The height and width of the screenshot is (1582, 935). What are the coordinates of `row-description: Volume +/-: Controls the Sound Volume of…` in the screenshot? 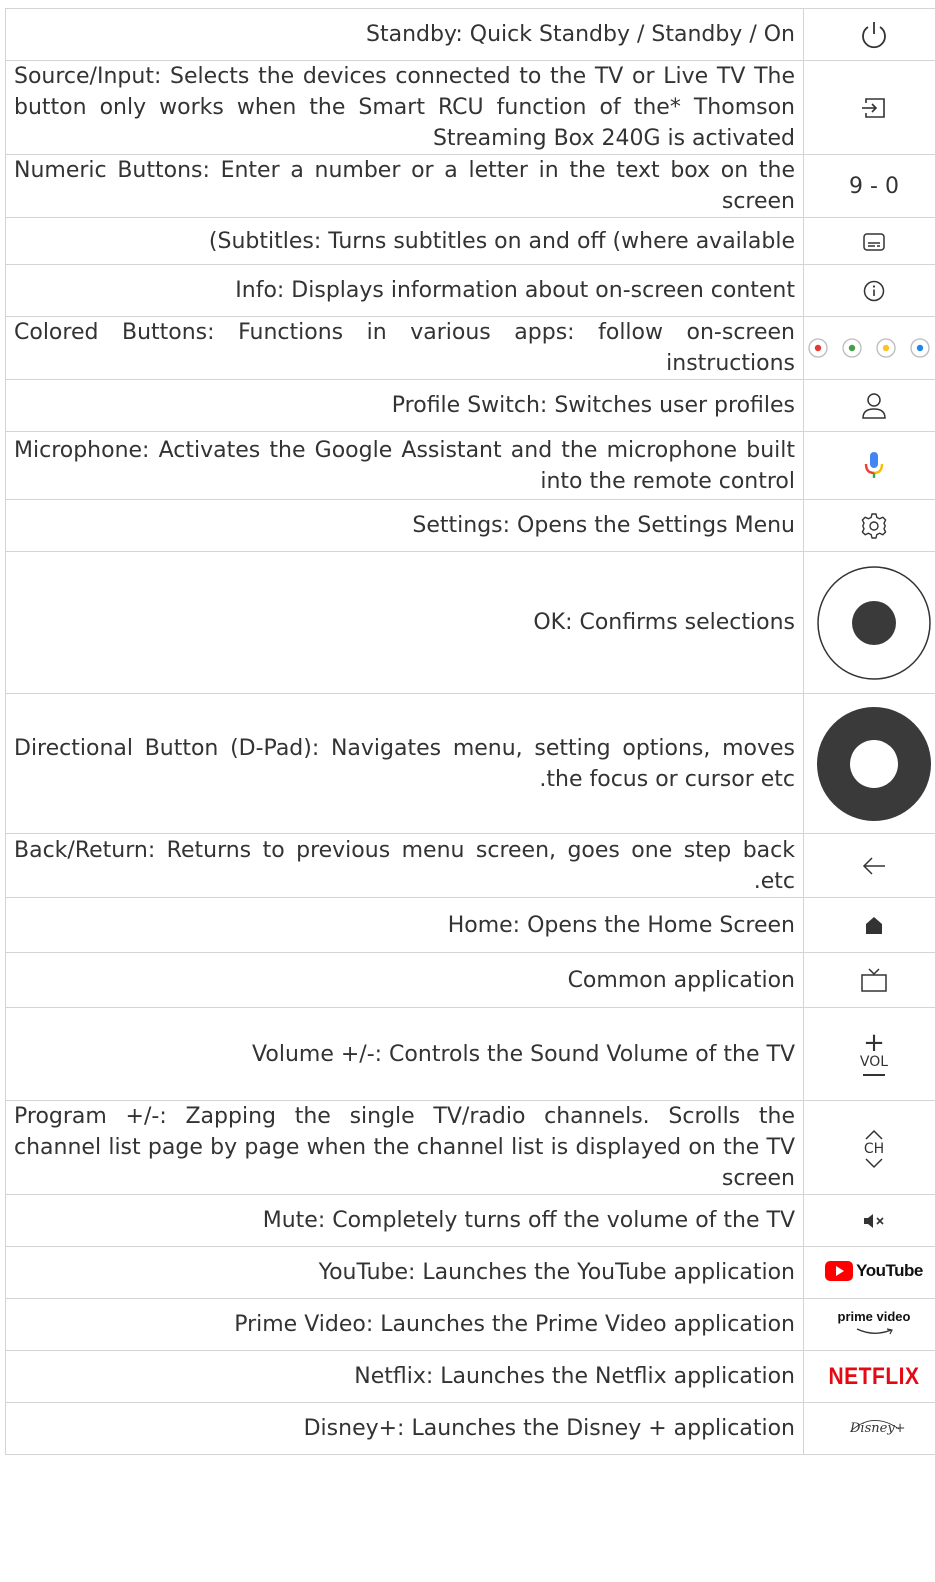 It's located at (404, 1054).